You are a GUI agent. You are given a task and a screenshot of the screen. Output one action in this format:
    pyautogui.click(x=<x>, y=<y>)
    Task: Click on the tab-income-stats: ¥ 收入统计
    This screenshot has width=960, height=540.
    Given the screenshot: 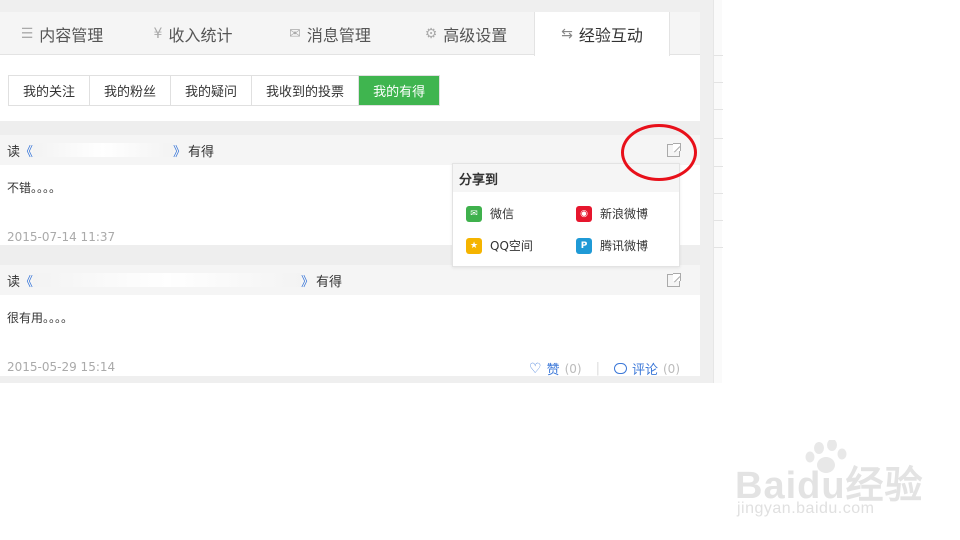 What is the action you would take?
    pyautogui.click(x=193, y=33)
    